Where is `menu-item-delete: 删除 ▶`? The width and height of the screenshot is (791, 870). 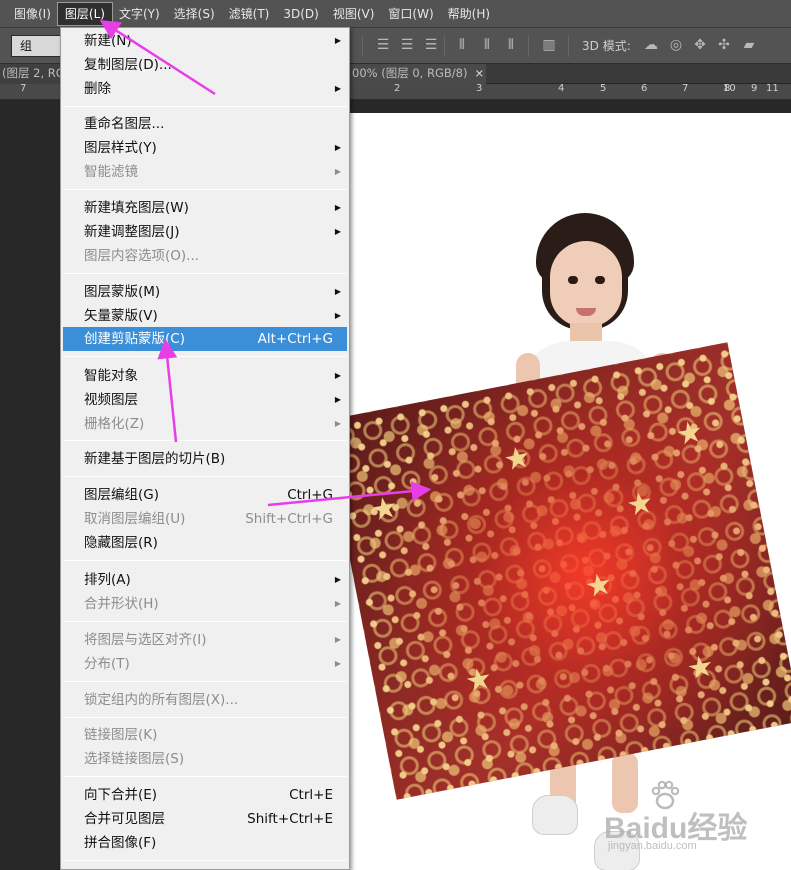
menu-item-delete: 删除 ▶ is located at coordinates (205, 89).